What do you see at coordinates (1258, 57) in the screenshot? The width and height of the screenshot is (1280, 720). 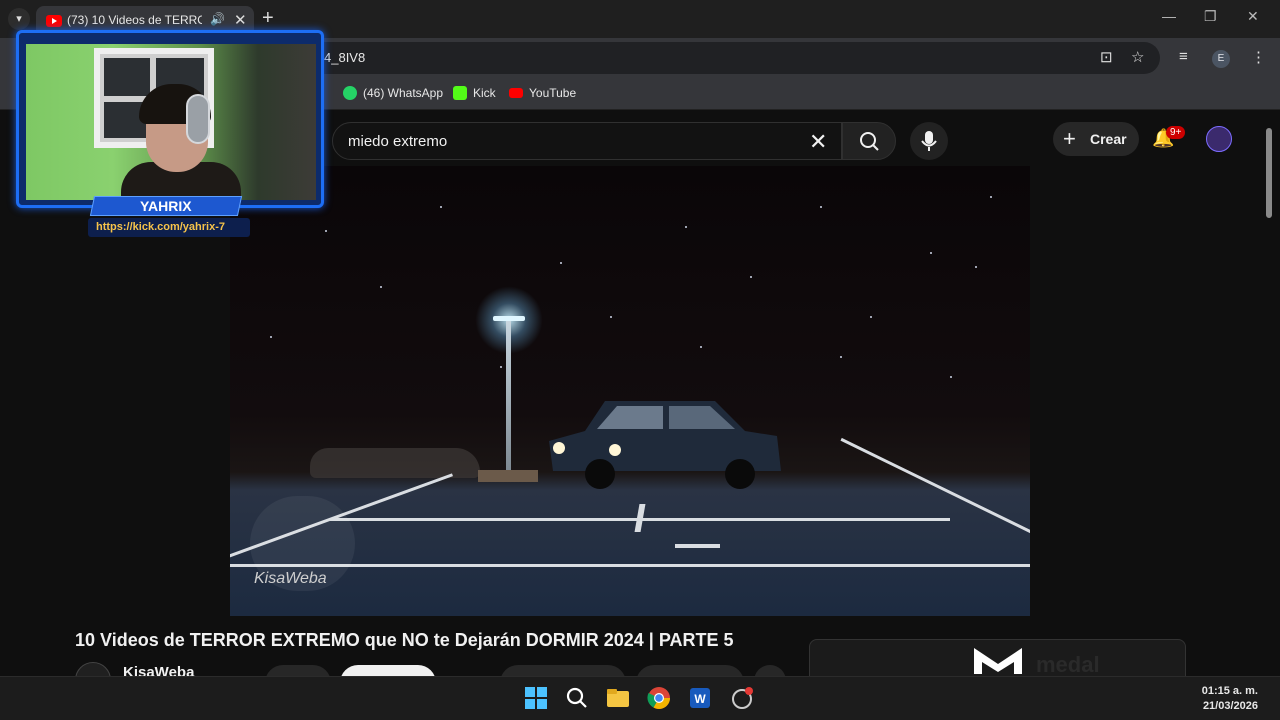 I see `browser-menu-icon: ⋮` at bounding box center [1258, 57].